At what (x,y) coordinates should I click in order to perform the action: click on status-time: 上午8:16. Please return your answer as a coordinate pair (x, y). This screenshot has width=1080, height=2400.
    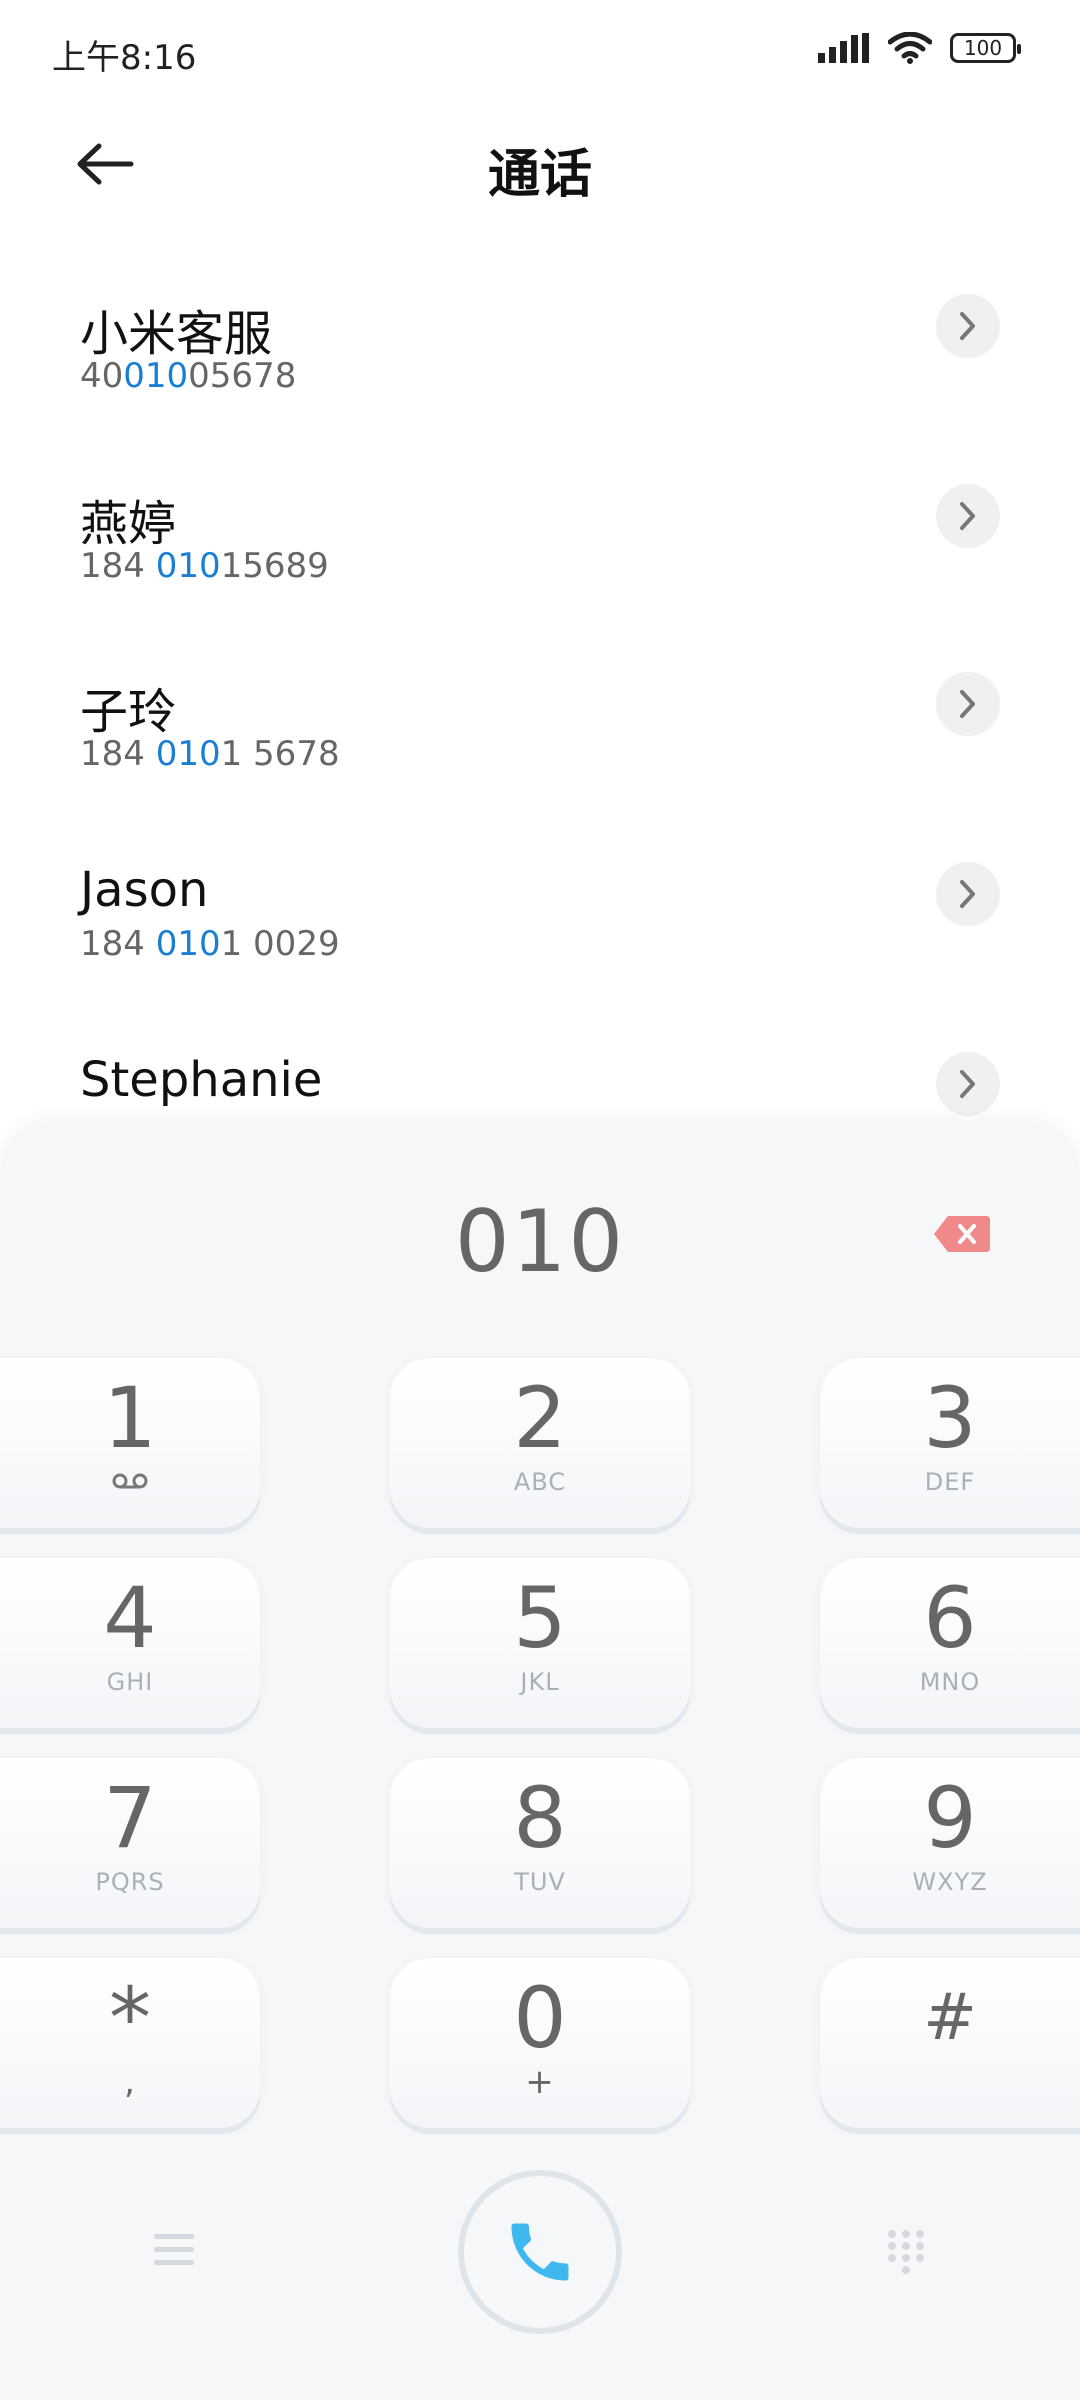
    Looking at the image, I should click on (124, 58).